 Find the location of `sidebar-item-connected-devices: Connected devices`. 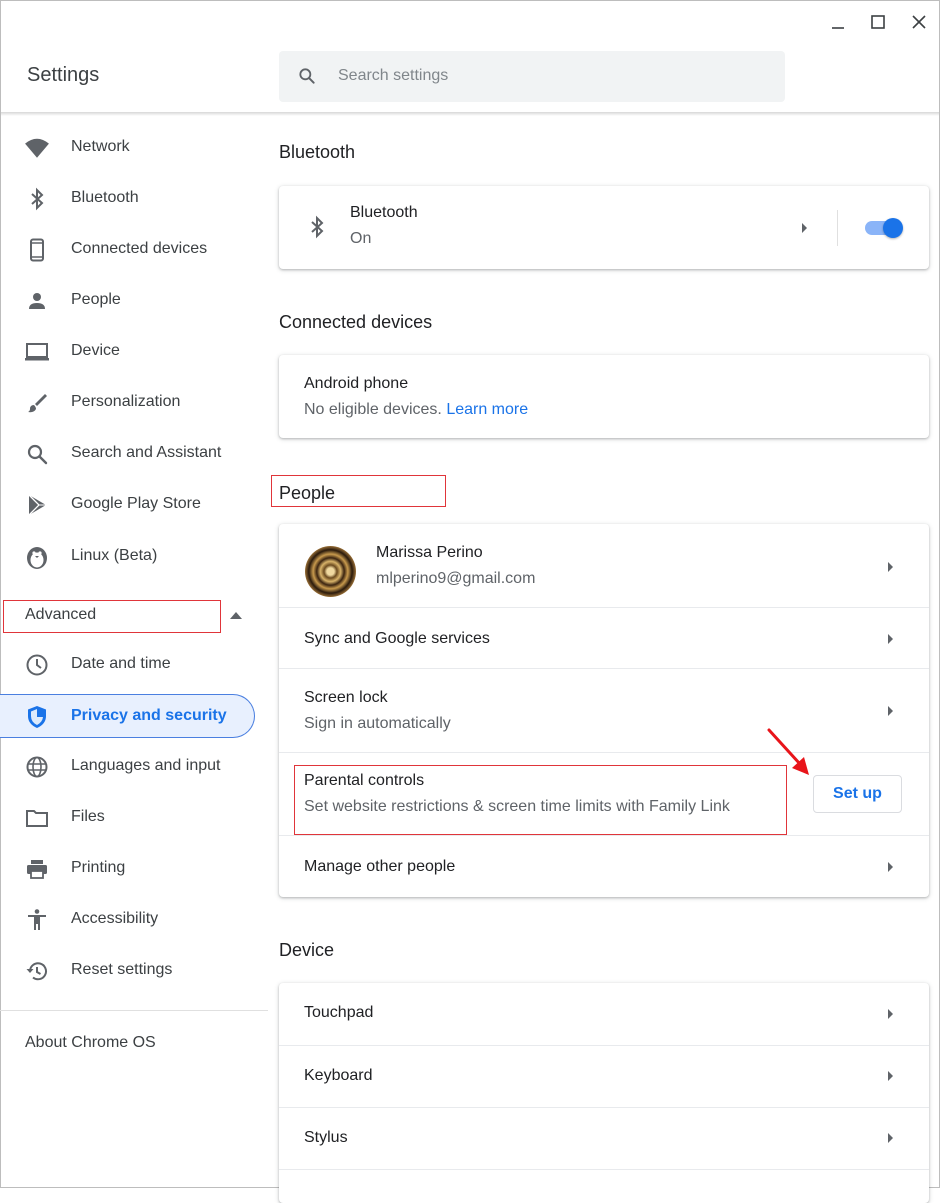

sidebar-item-connected-devices: Connected devices is located at coordinates (129, 249).